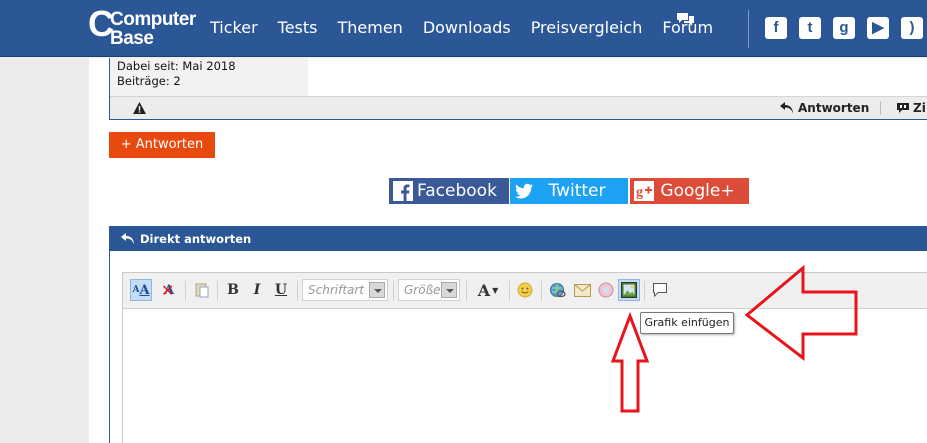 This screenshot has height=443, width=927. Describe the element at coordinates (44, 250) in the screenshot. I see `left-gutter` at that location.